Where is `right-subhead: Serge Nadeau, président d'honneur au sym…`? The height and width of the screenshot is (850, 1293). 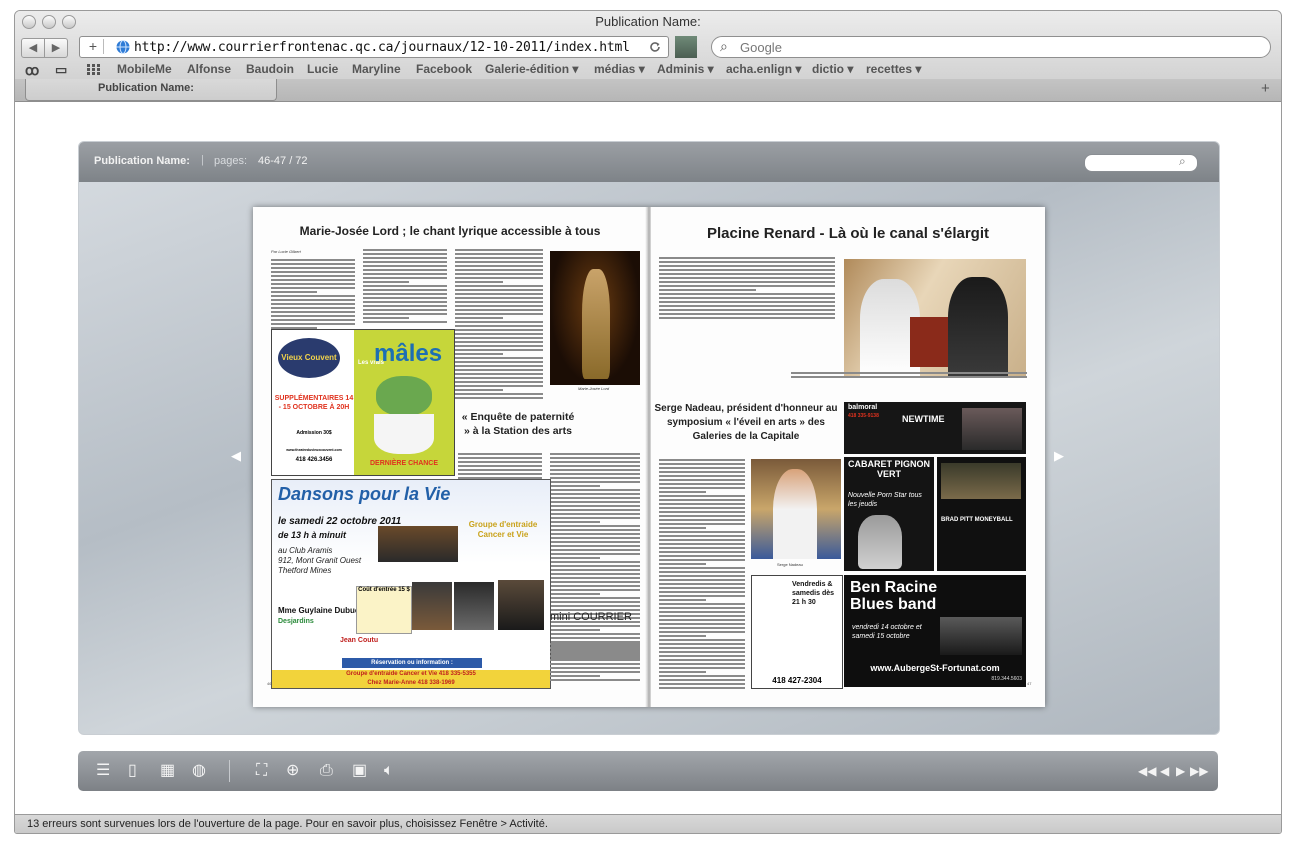 right-subhead: Serge Nadeau, président d'honneur au sym… is located at coordinates (746, 422).